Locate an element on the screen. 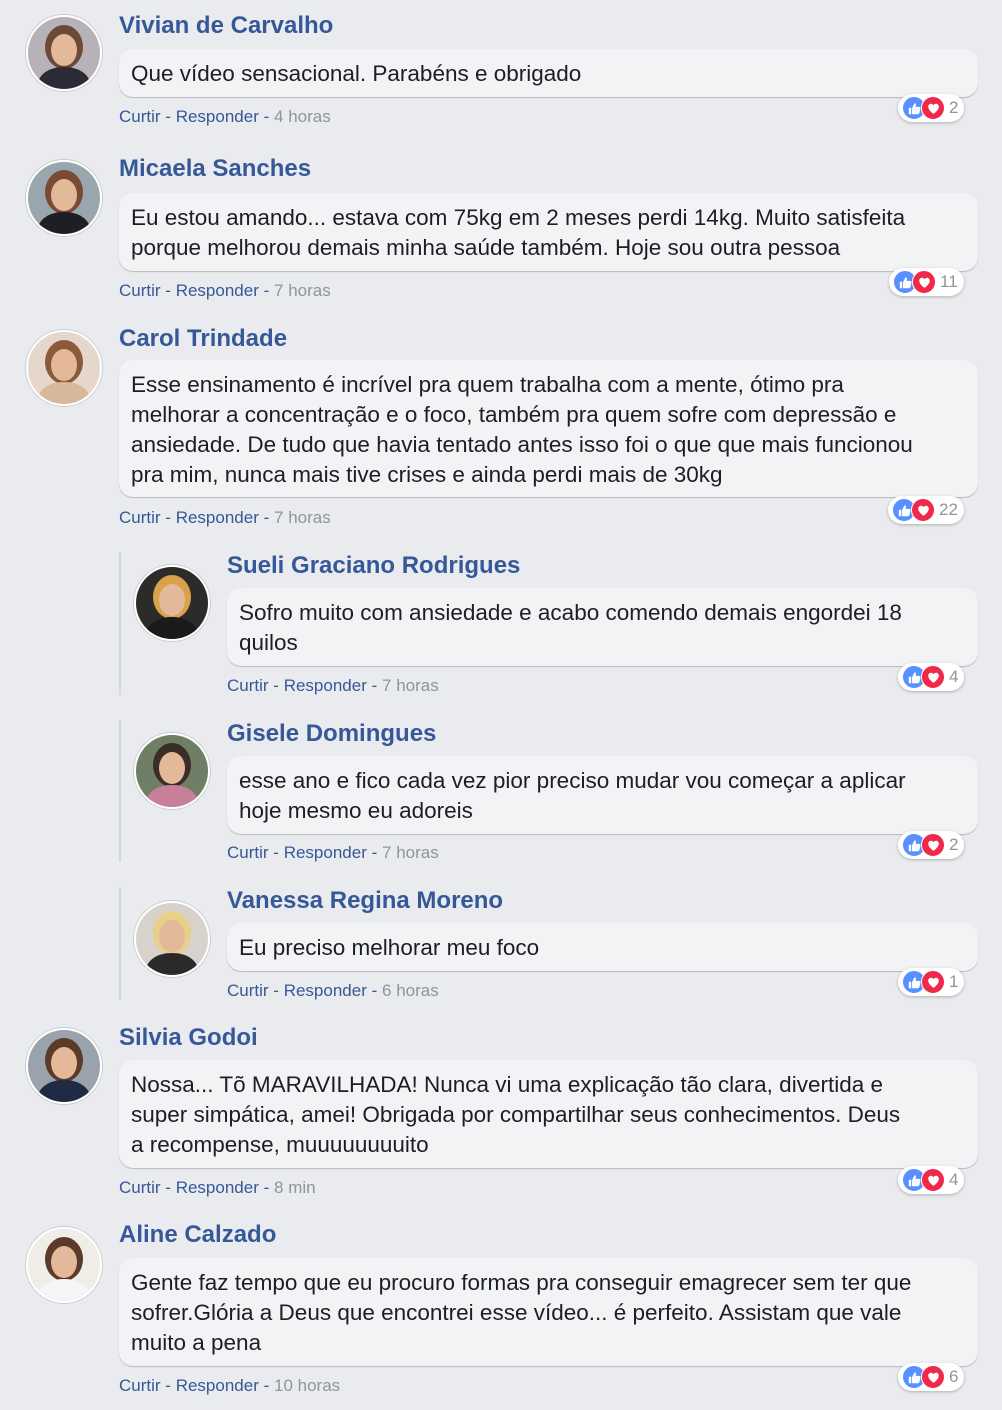  comment-text-line: muito a pena is located at coordinates (196, 1342).